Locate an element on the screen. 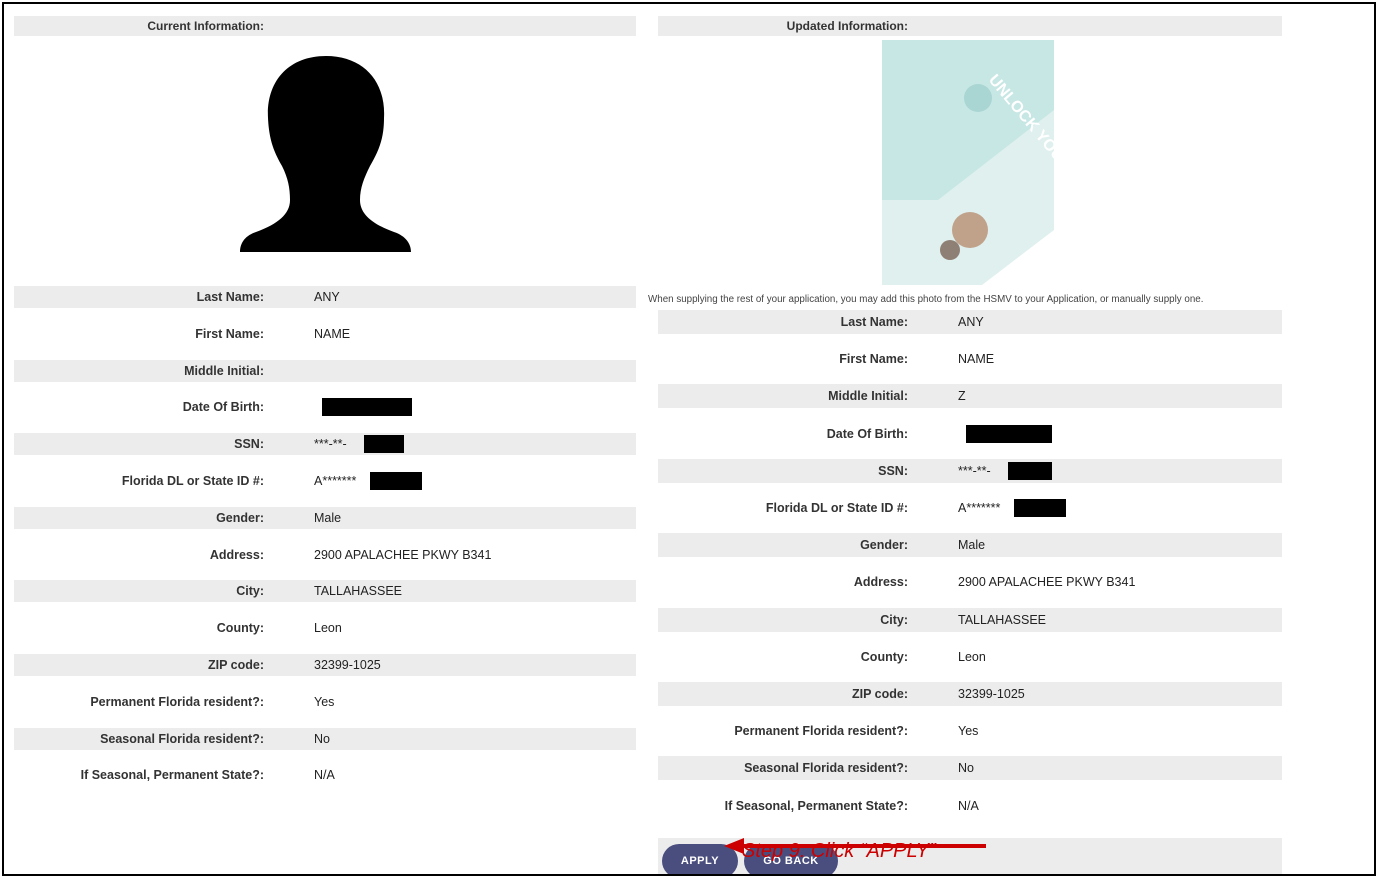  current-photo is located at coordinates (325, 161).